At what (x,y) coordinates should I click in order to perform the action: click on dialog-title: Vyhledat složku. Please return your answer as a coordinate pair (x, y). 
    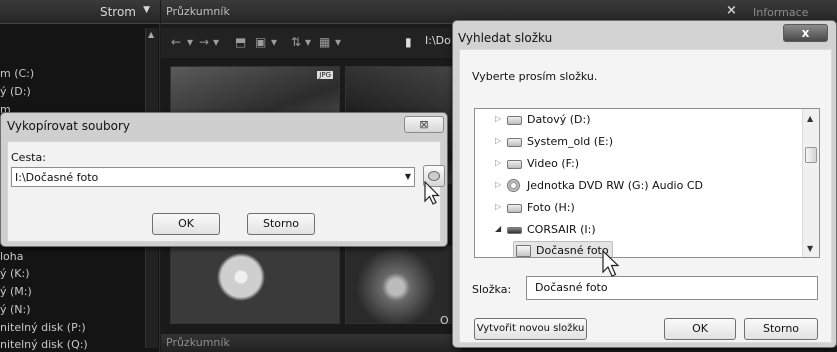
    Looking at the image, I should click on (505, 38).